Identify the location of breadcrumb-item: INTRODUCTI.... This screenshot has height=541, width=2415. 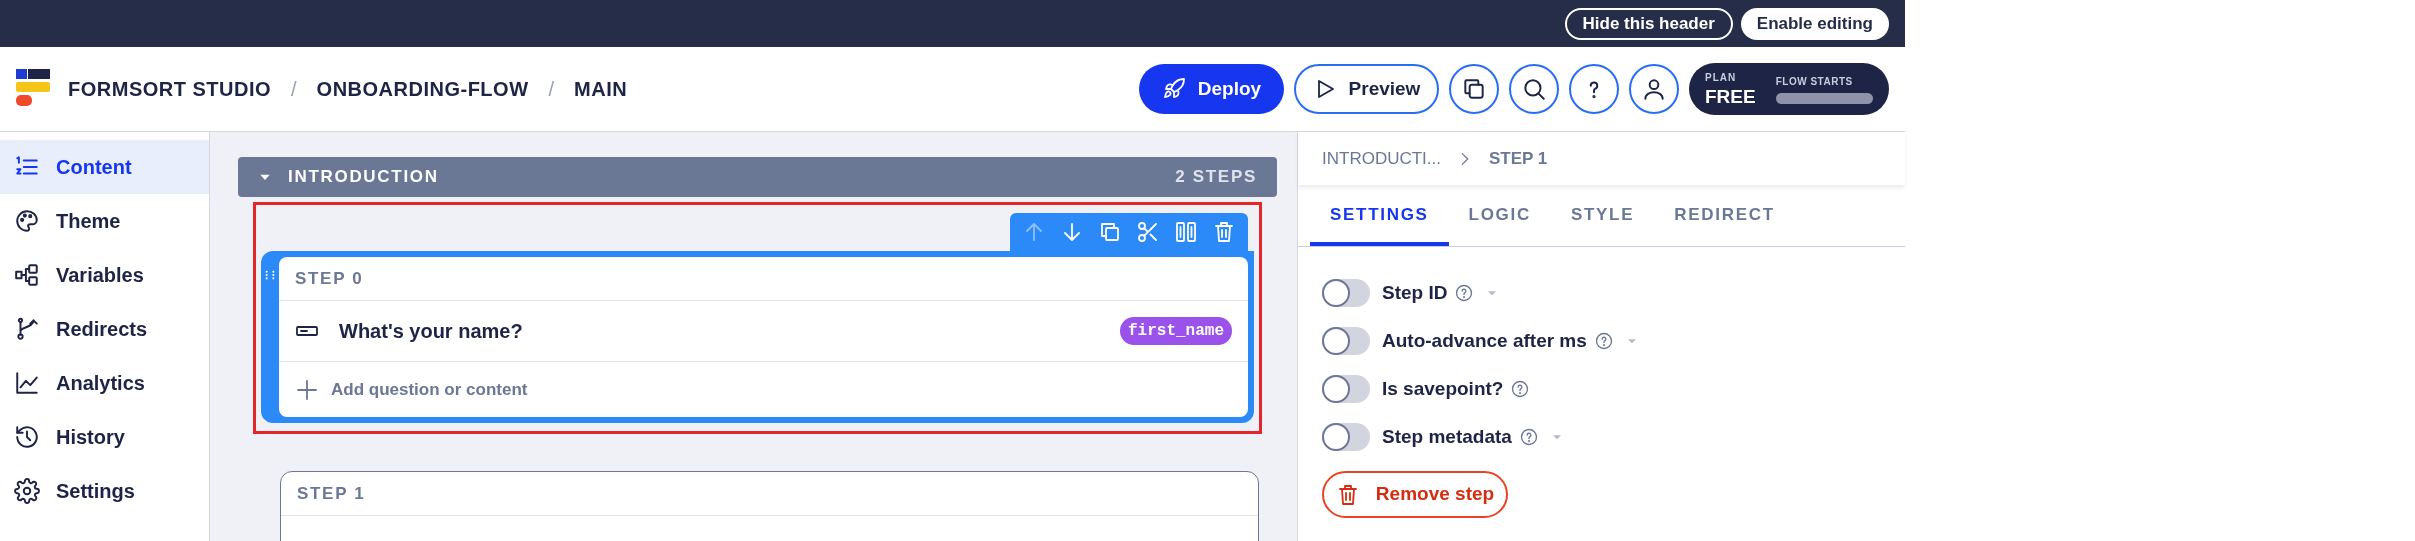
(1381, 158).